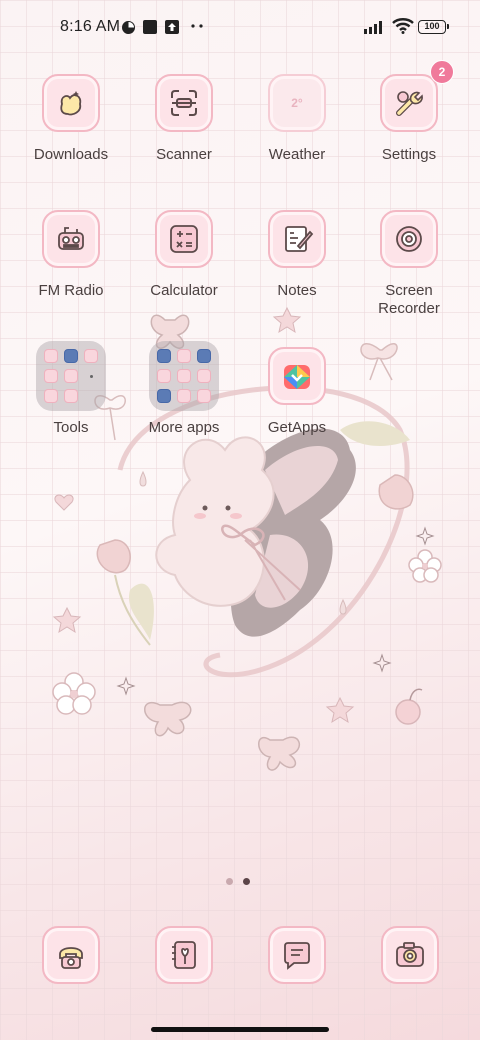 The image size is (480, 1040). I want to click on app-label: GetApps, so click(297, 427).